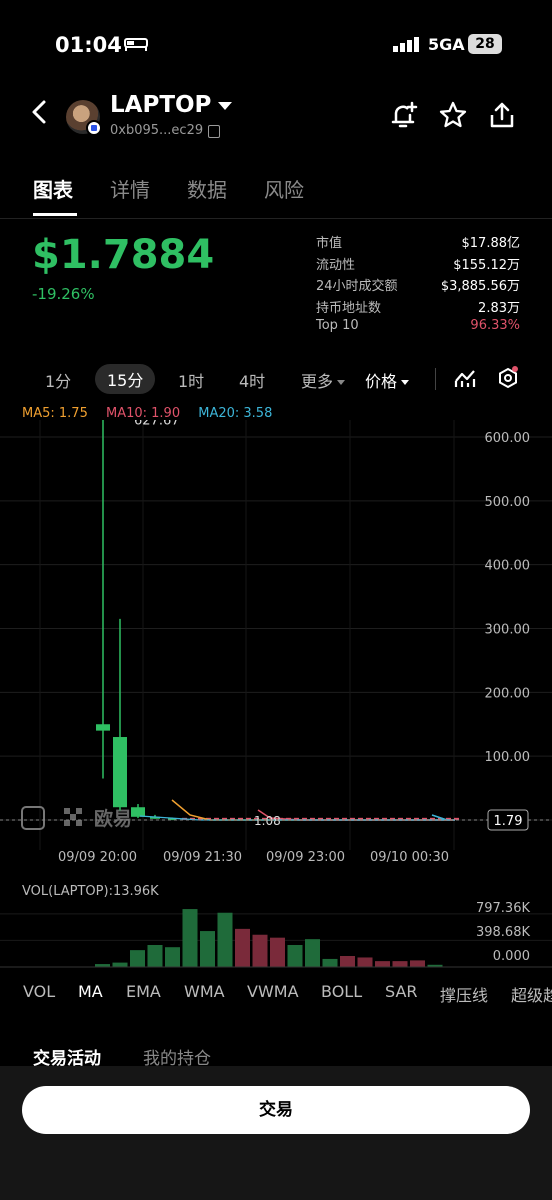 The height and width of the screenshot is (1200, 552). Describe the element at coordinates (276, 45) in the screenshot. I see `status-bar: 01:04 5GA 28` at that location.